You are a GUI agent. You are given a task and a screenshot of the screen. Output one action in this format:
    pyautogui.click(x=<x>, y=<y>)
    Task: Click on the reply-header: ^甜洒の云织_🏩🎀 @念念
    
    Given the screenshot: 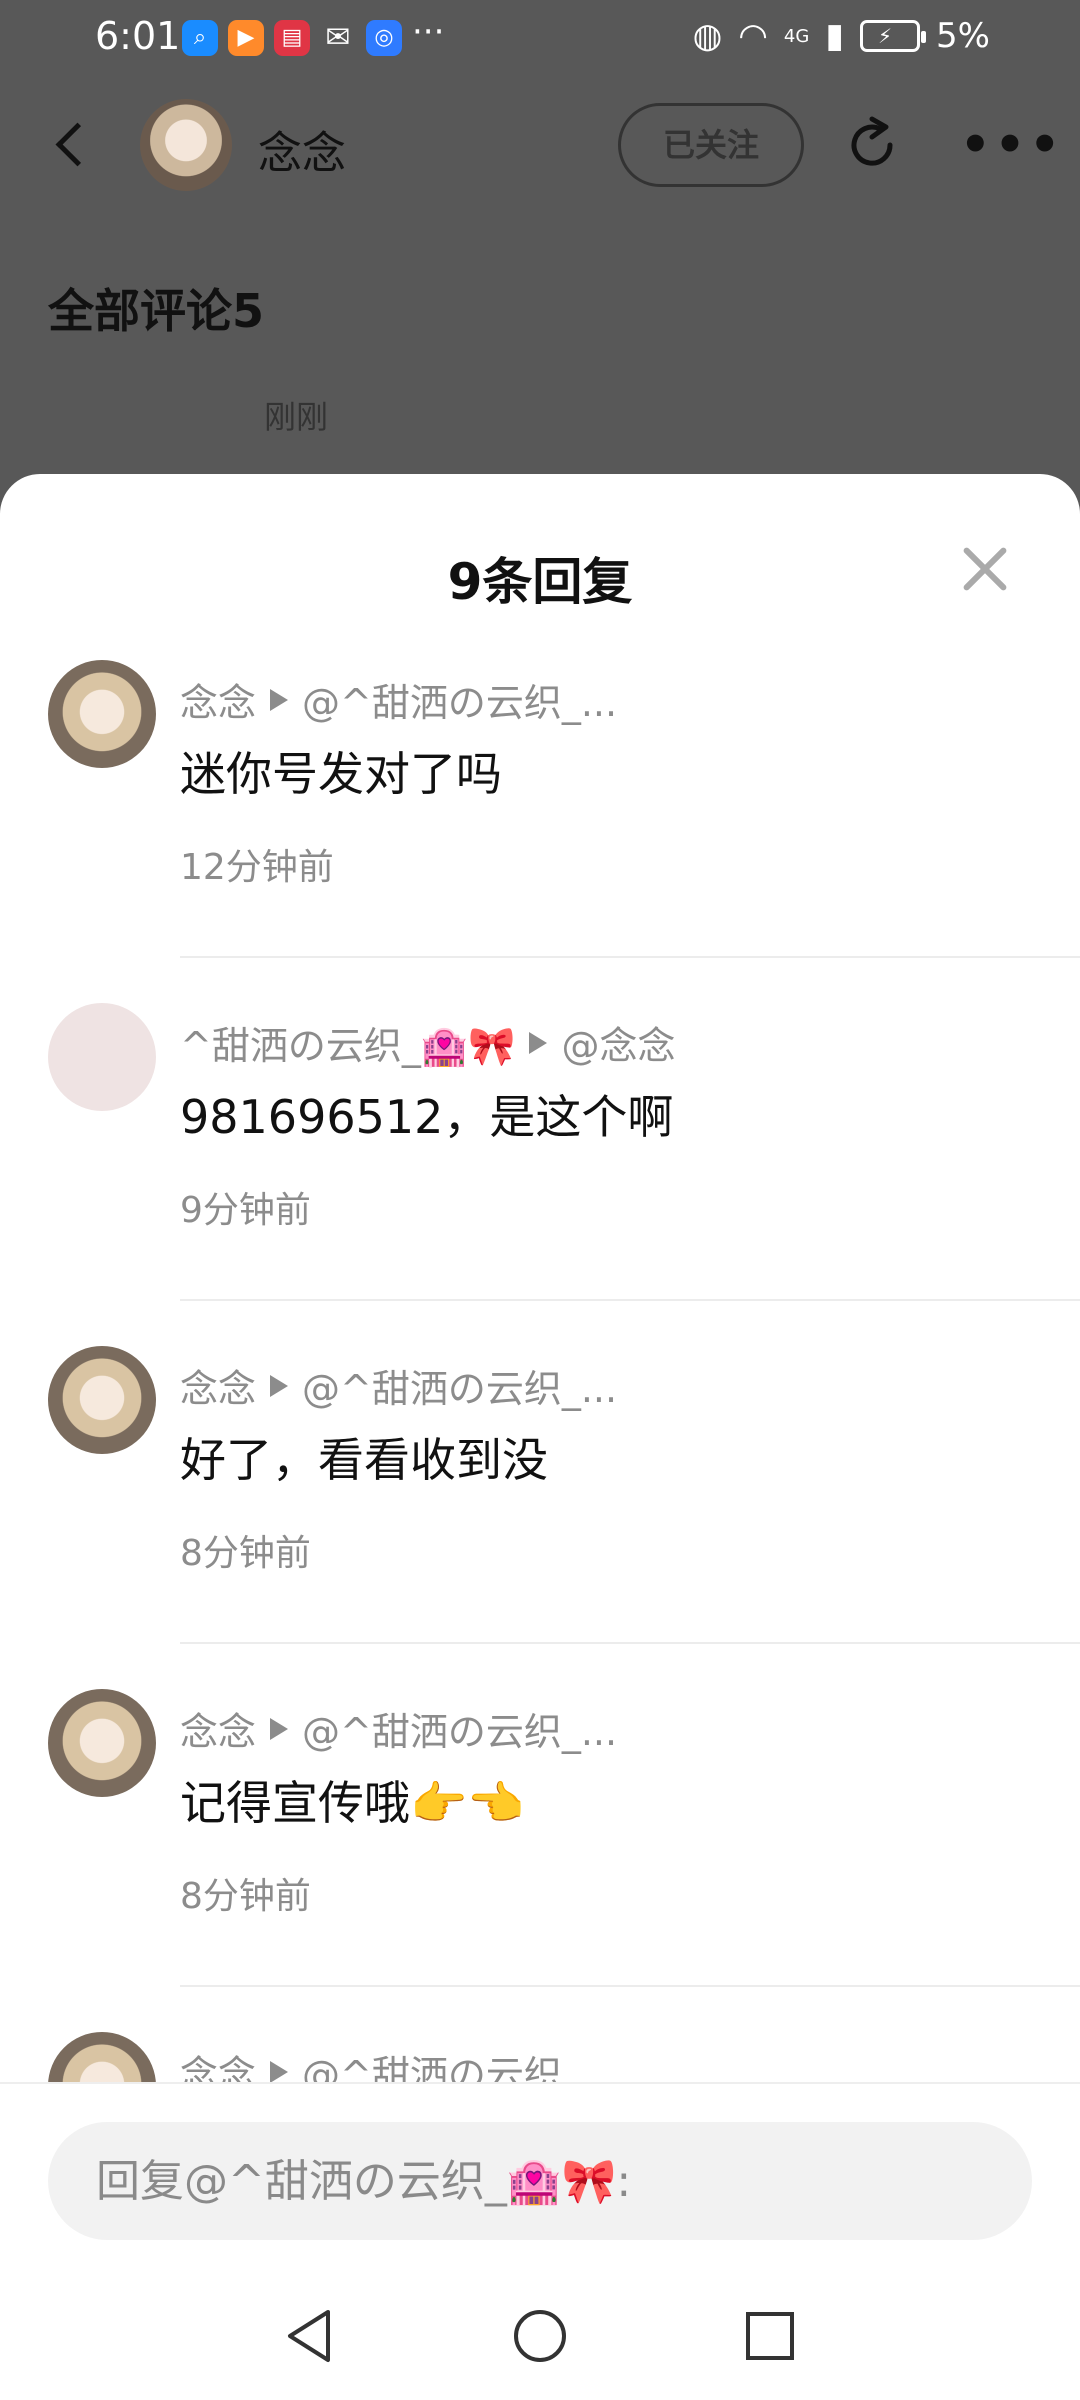 What is the action you would take?
    pyautogui.click(x=428, y=1042)
    